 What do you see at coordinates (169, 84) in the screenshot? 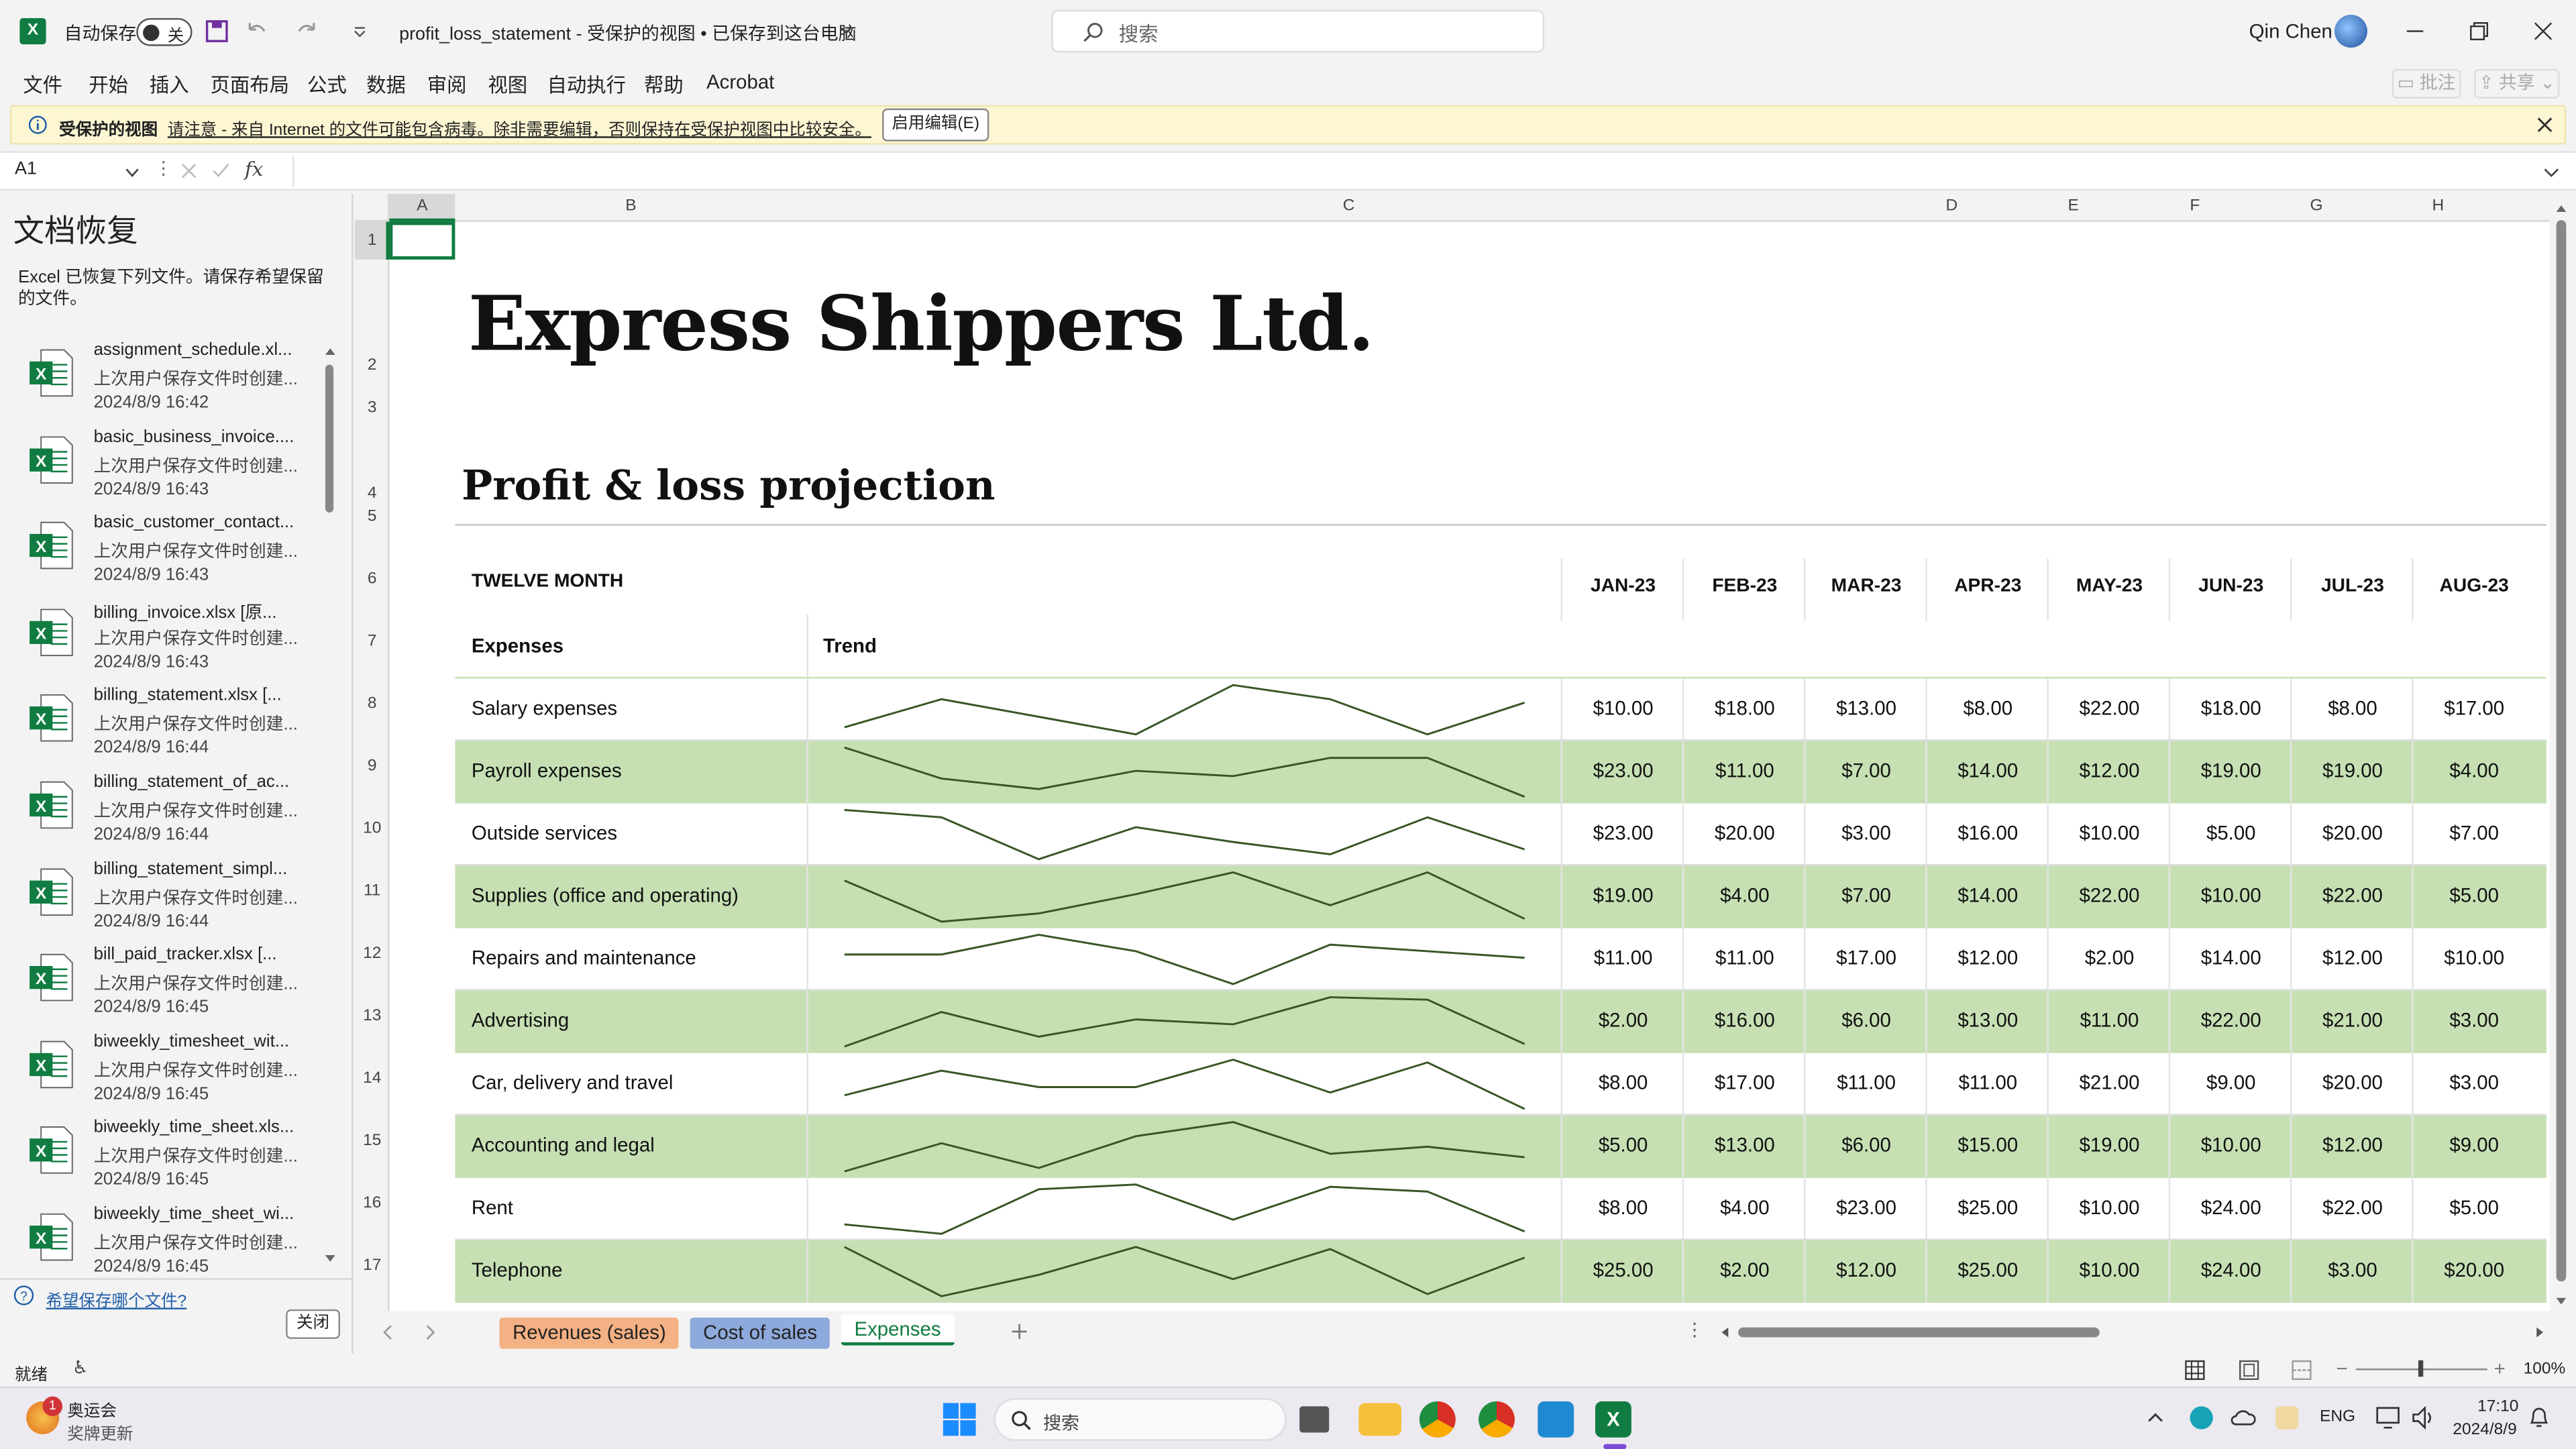
I see `menu-insert: 插入` at bounding box center [169, 84].